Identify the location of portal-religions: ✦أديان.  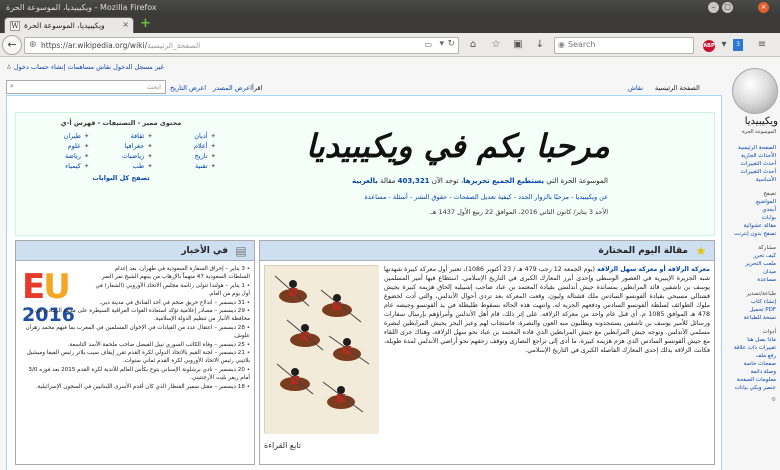
(184, 136).